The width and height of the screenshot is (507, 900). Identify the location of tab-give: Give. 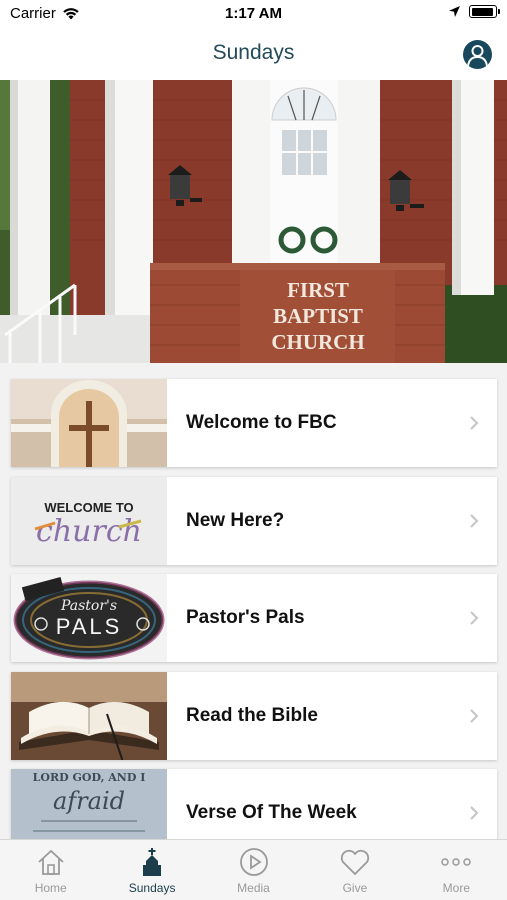
(354, 870).